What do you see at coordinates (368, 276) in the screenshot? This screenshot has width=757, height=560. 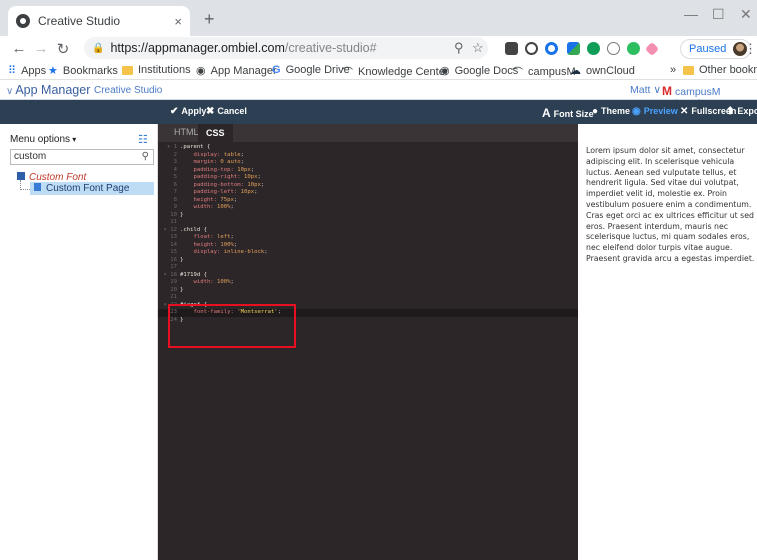 I see `code-line: ▾ 18 #1719d {` at bounding box center [368, 276].